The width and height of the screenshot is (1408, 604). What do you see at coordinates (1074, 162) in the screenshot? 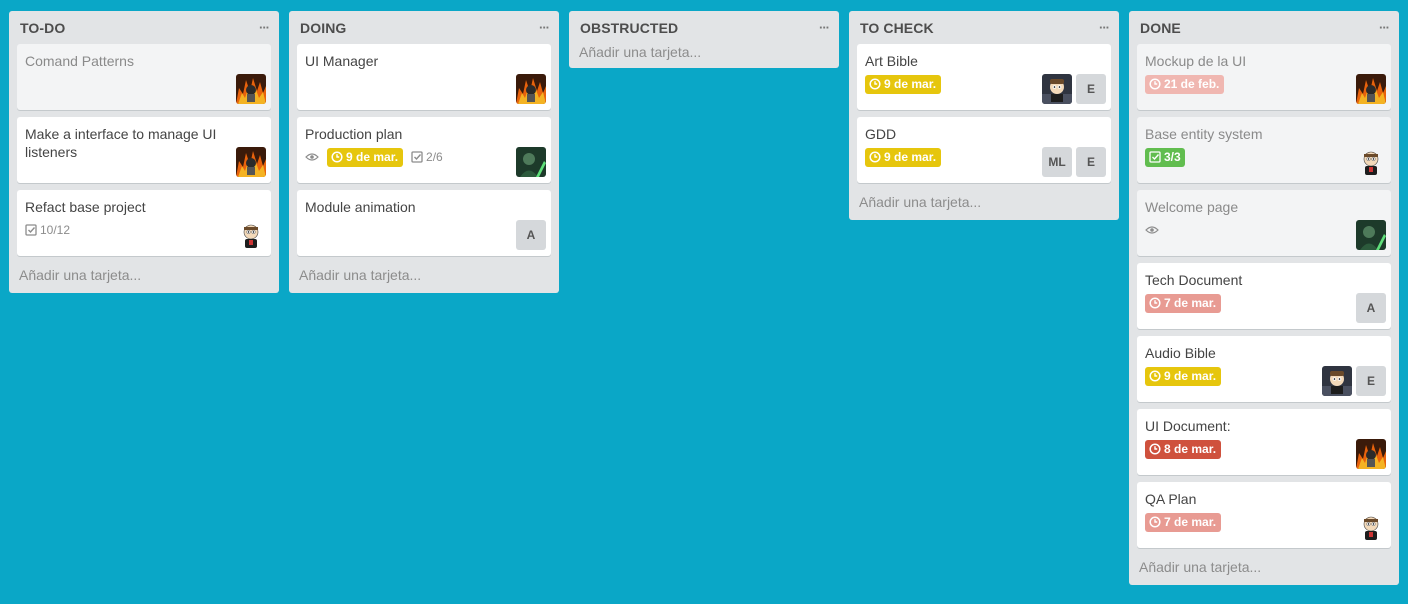
I see `card-members: ML E` at bounding box center [1074, 162].